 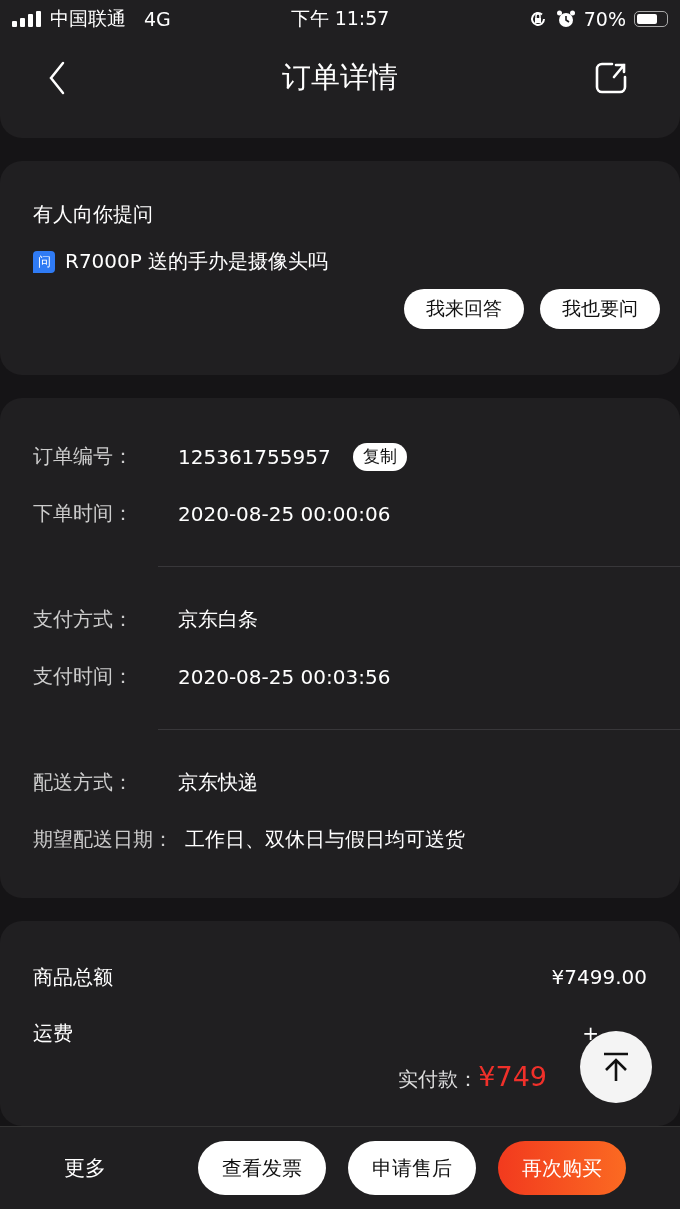 What do you see at coordinates (379, 456) in the screenshot?
I see `copy-button: 复制` at bounding box center [379, 456].